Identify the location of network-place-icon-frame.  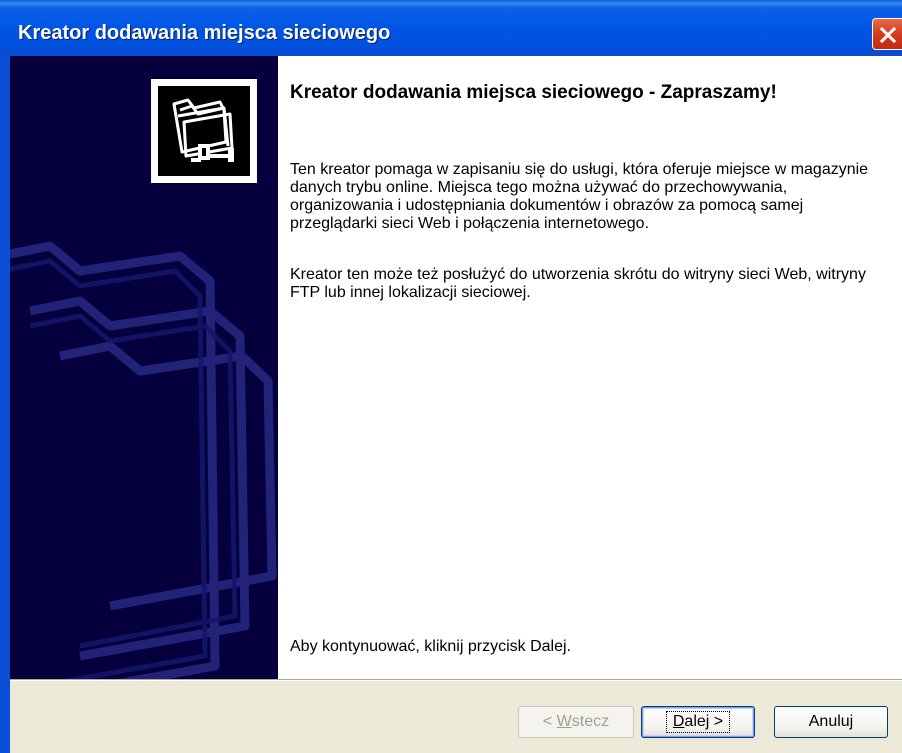
(204, 131).